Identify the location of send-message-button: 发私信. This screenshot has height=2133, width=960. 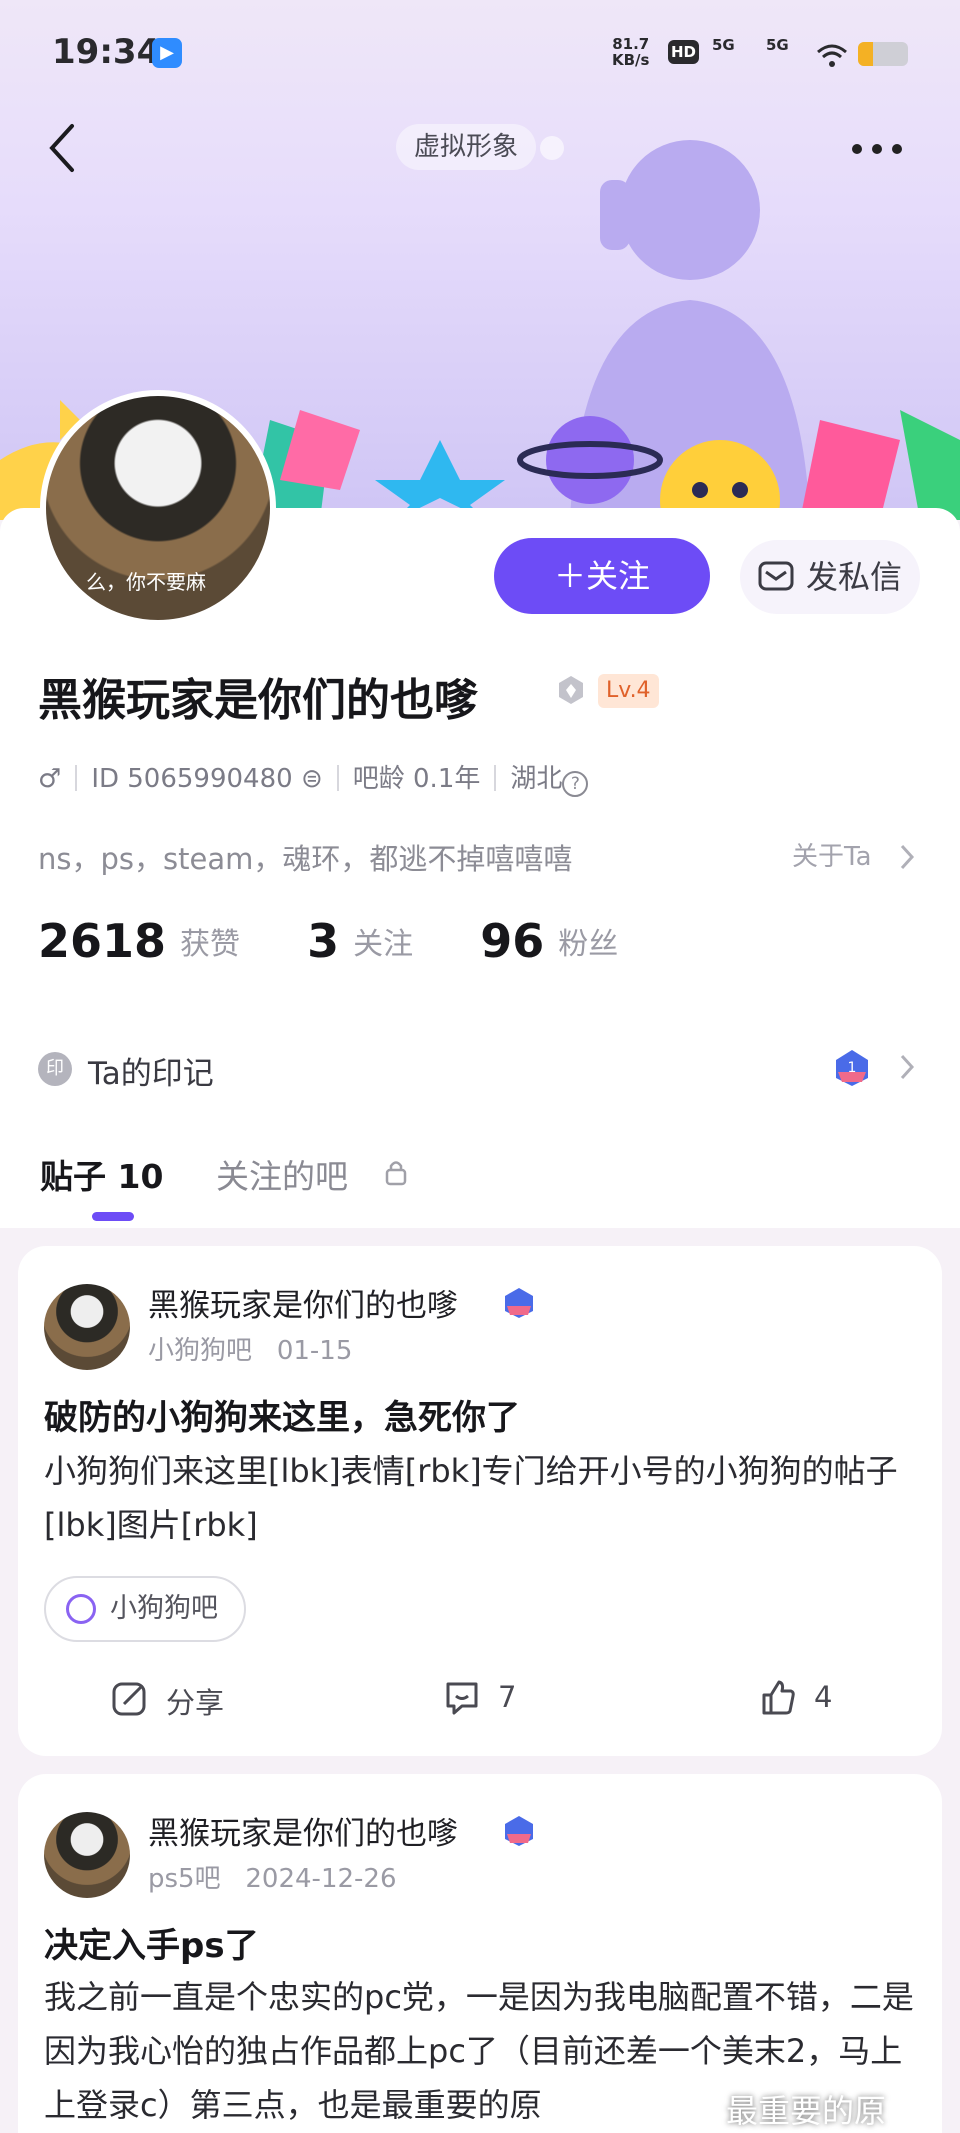
(830, 577).